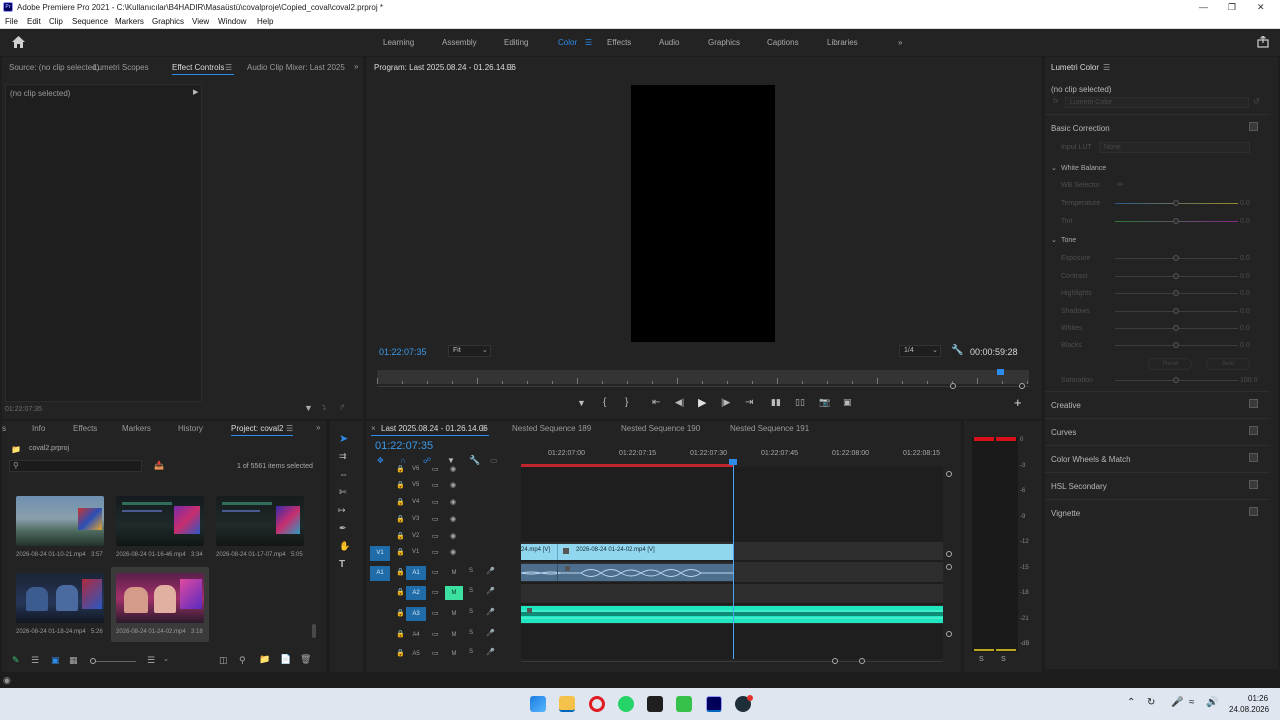  Describe the element at coordinates (604, 402) in the screenshot. I see `mark-in-icon: {` at that location.